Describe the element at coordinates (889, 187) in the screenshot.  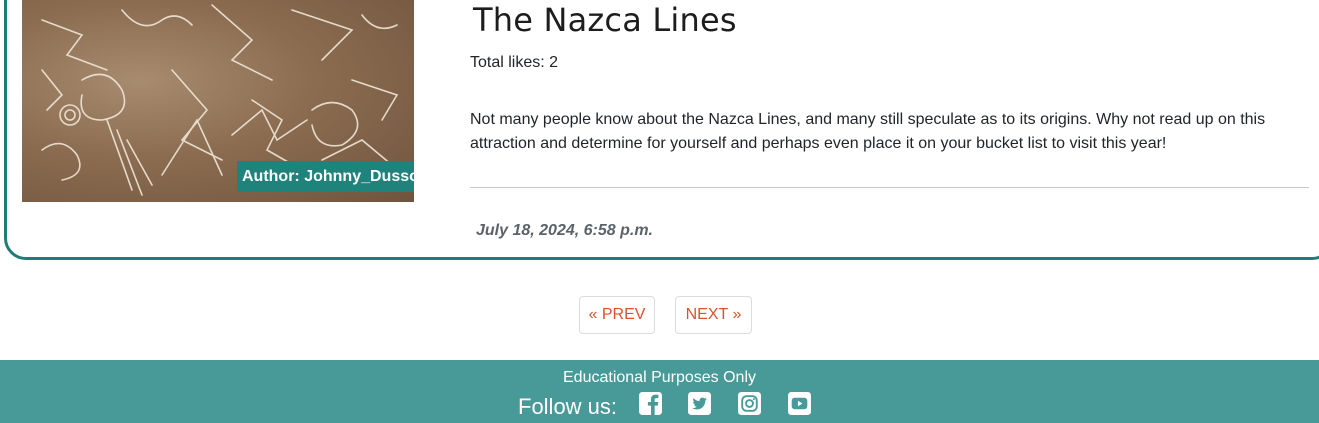
I see `divider` at that location.